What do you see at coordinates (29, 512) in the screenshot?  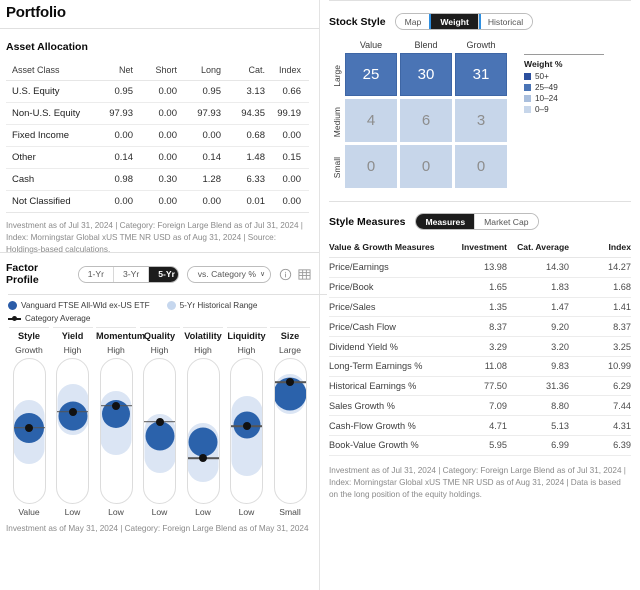 I see `factor-bottom-label: Value` at bounding box center [29, 512].